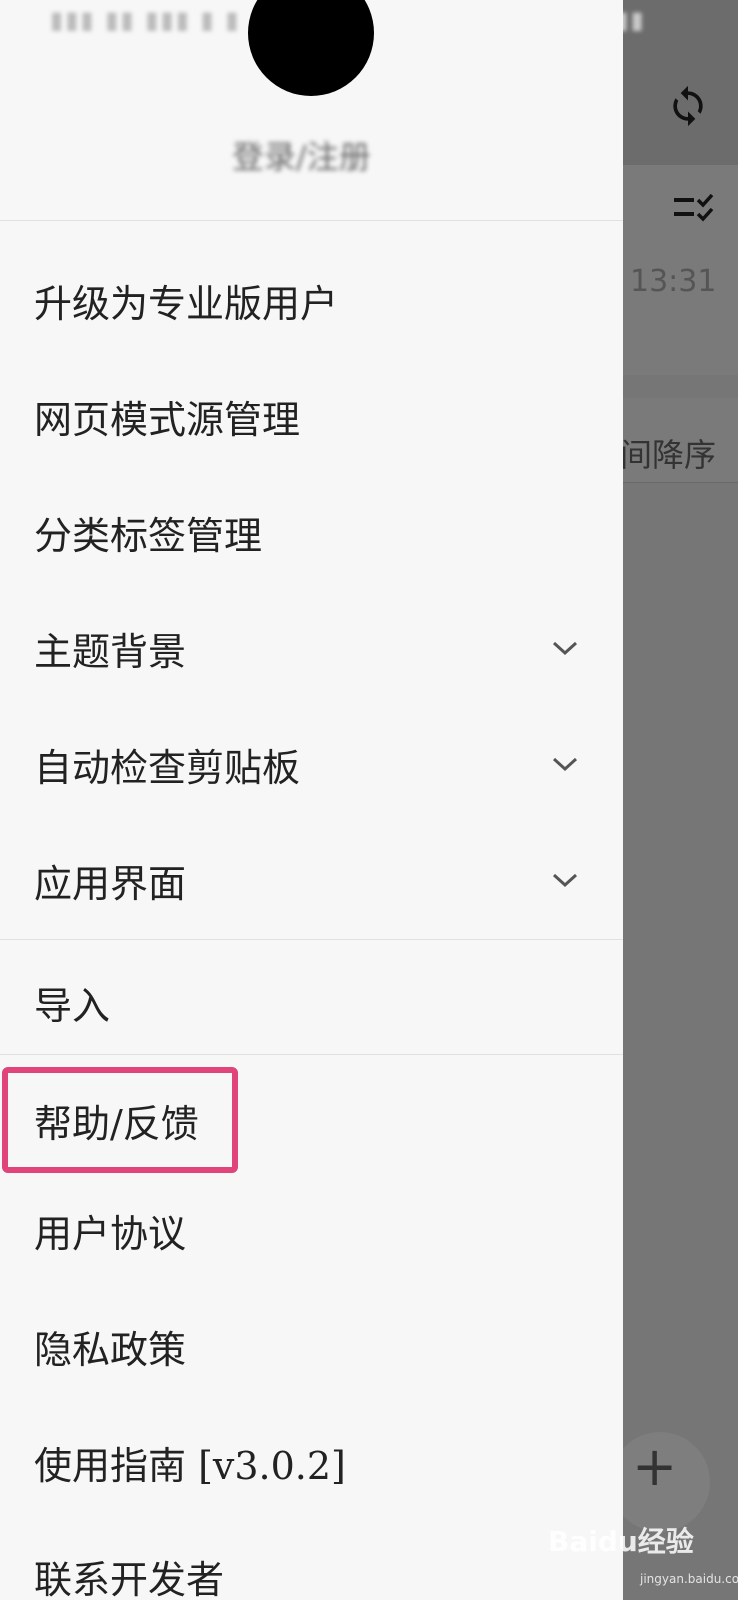 This screenshot has height=1600, width=738. I want to click on status-bar-left-blurred: ▮▮▮ ▮▮ ▮▮▮ ▮ ▮, so click(145, 20).